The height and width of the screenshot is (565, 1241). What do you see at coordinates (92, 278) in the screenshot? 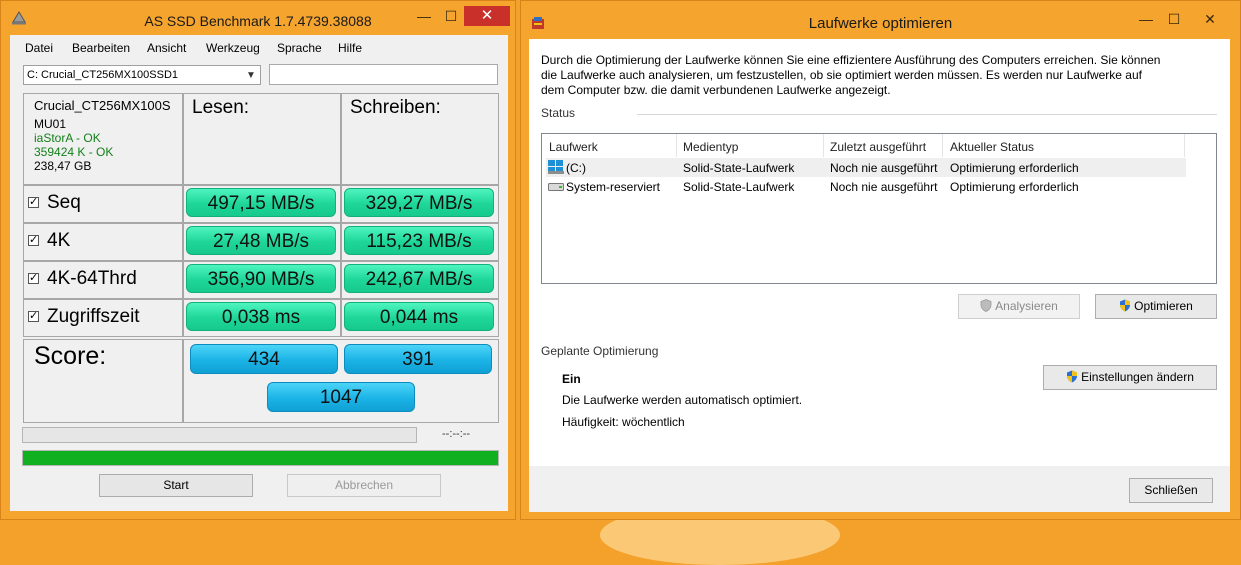
I see `4k-64thrd-label-text: 4K-64Thrd` at bounding box center [92, 278].